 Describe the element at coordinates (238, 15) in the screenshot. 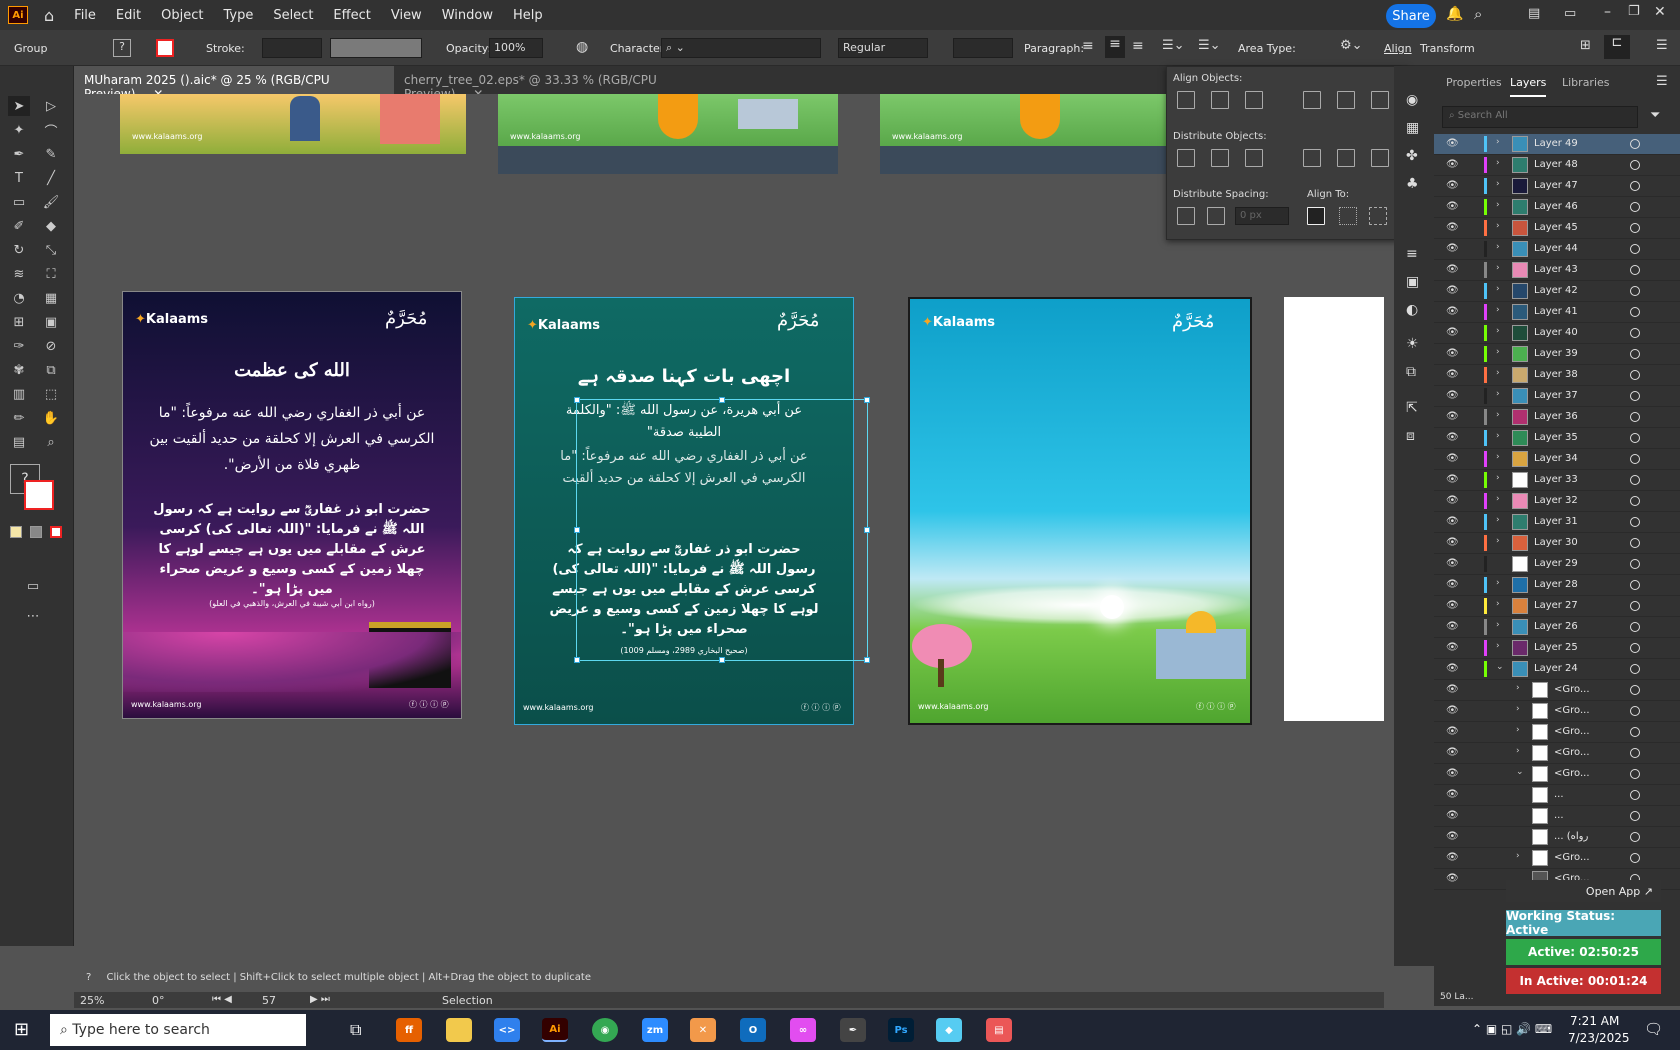

I see `menu-type: Type` at that location.